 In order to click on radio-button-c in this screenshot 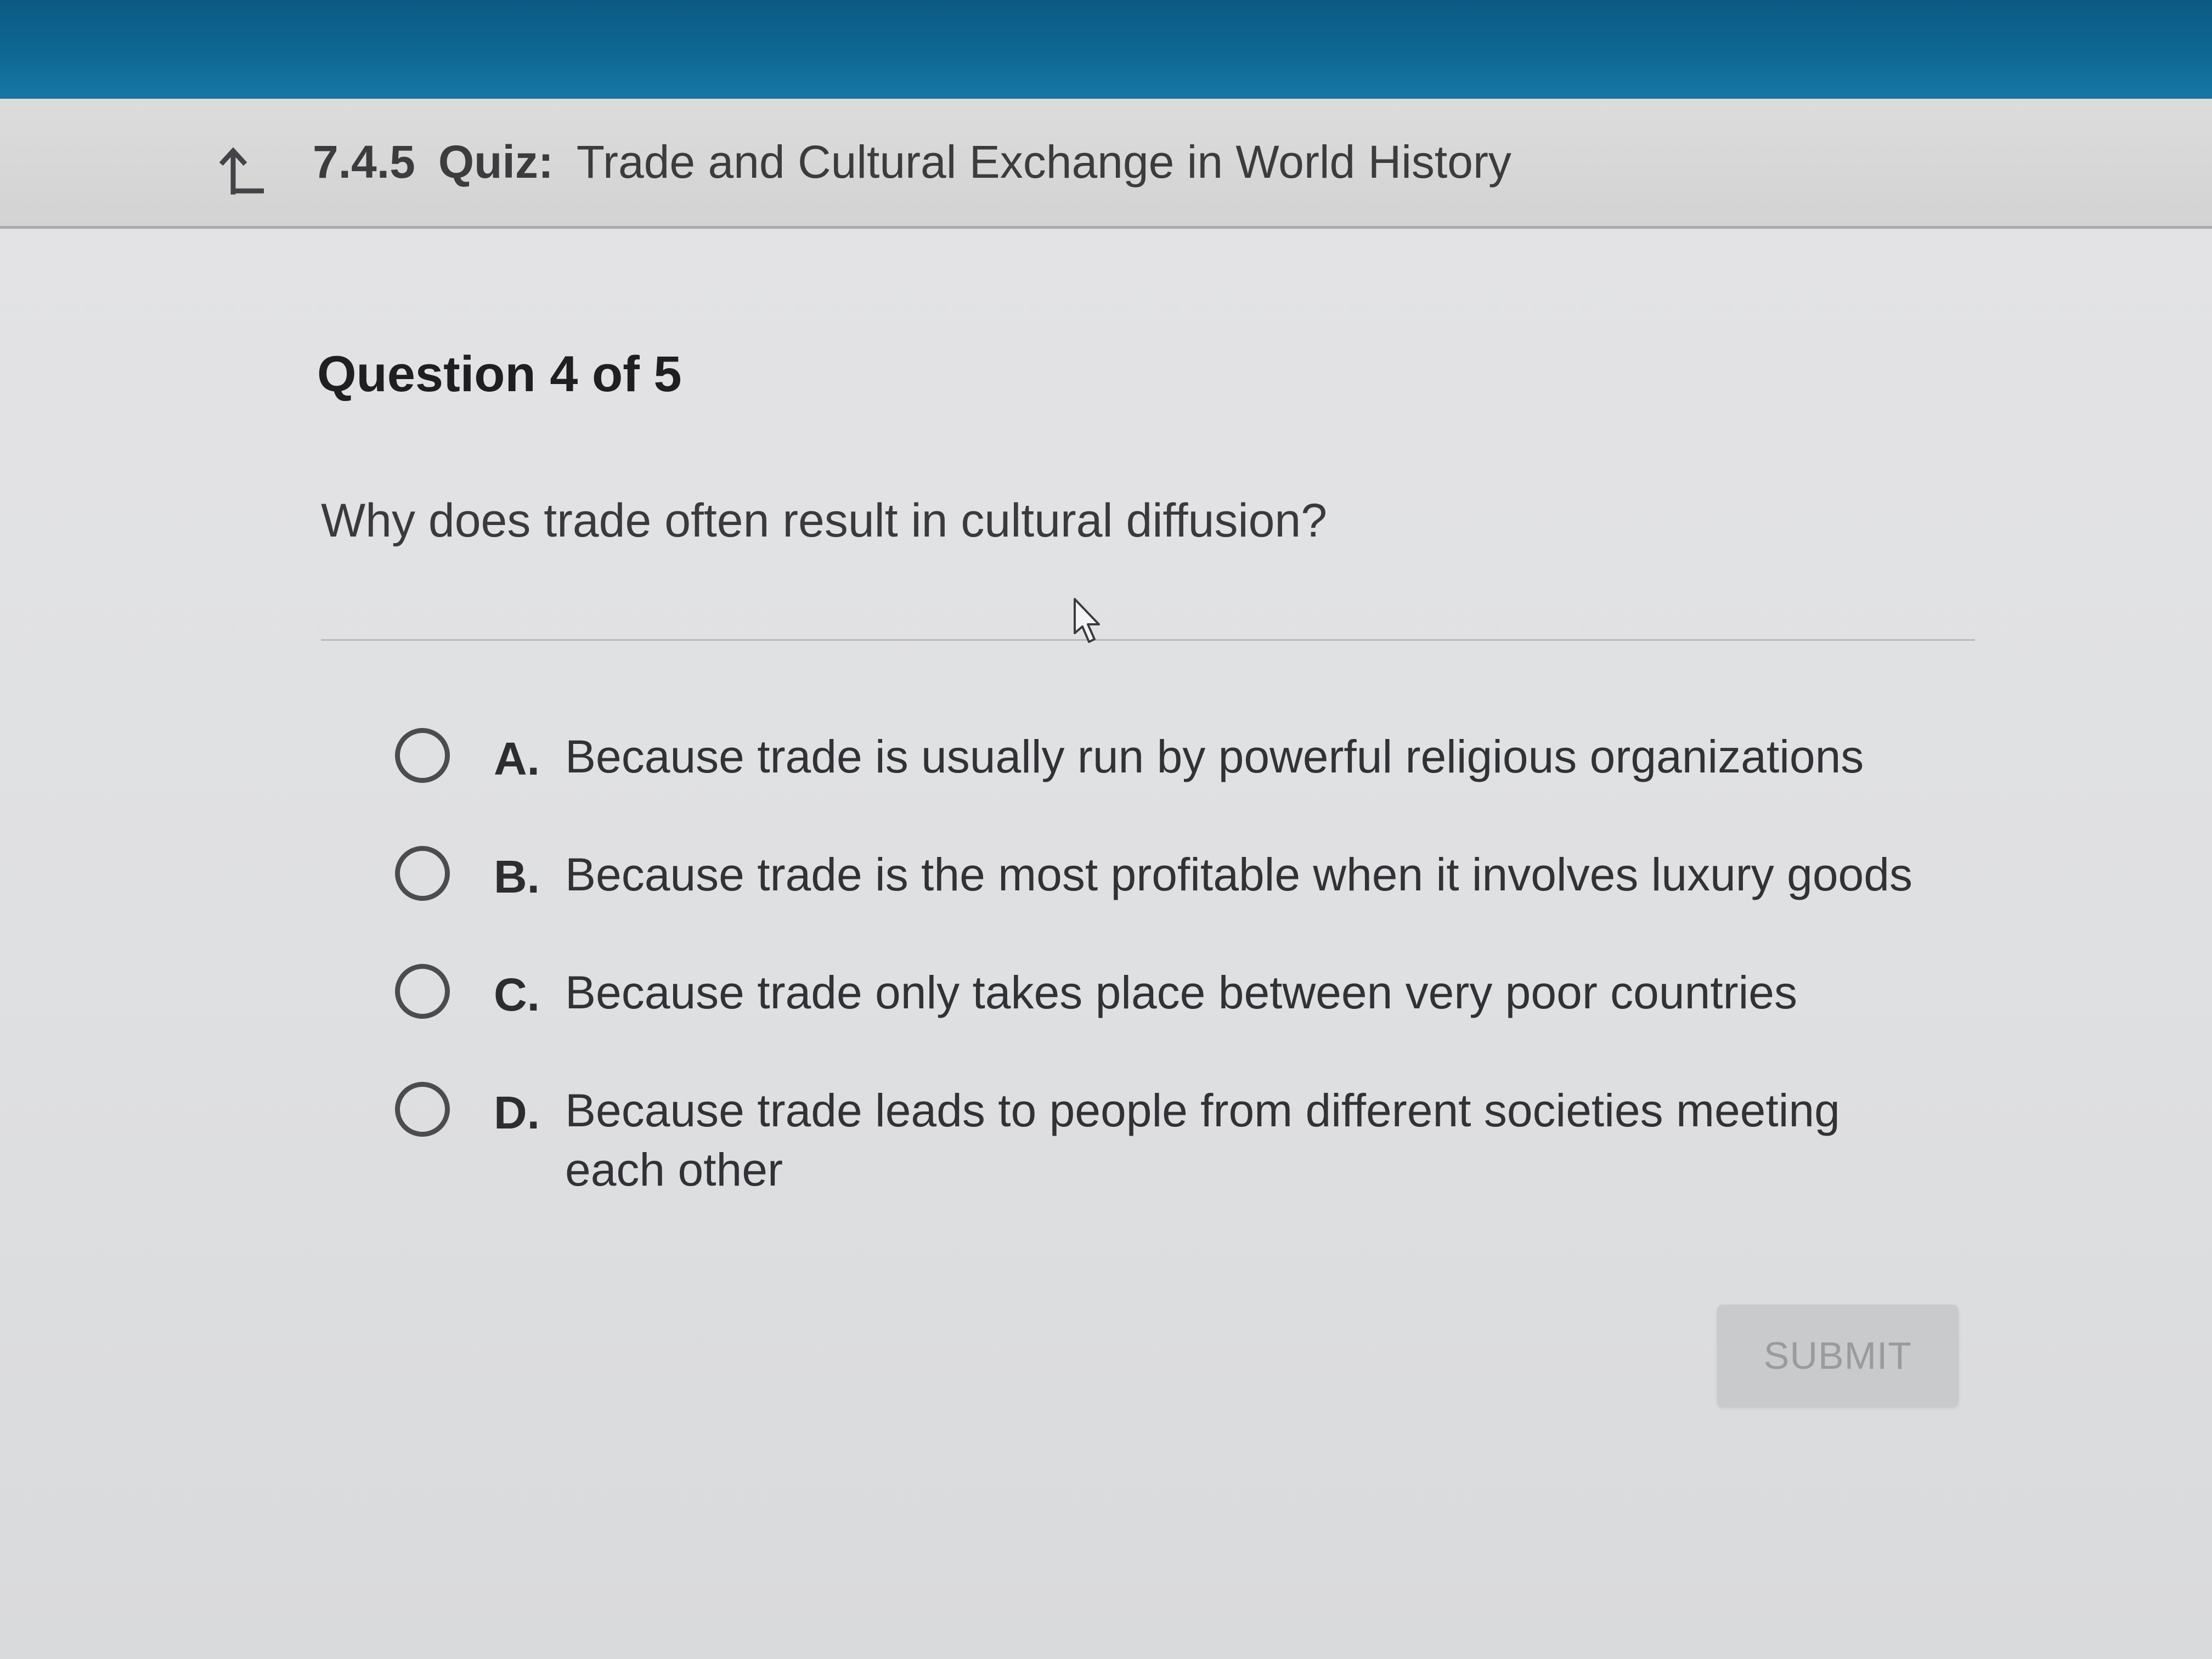, I will do `click(423, 991)`.